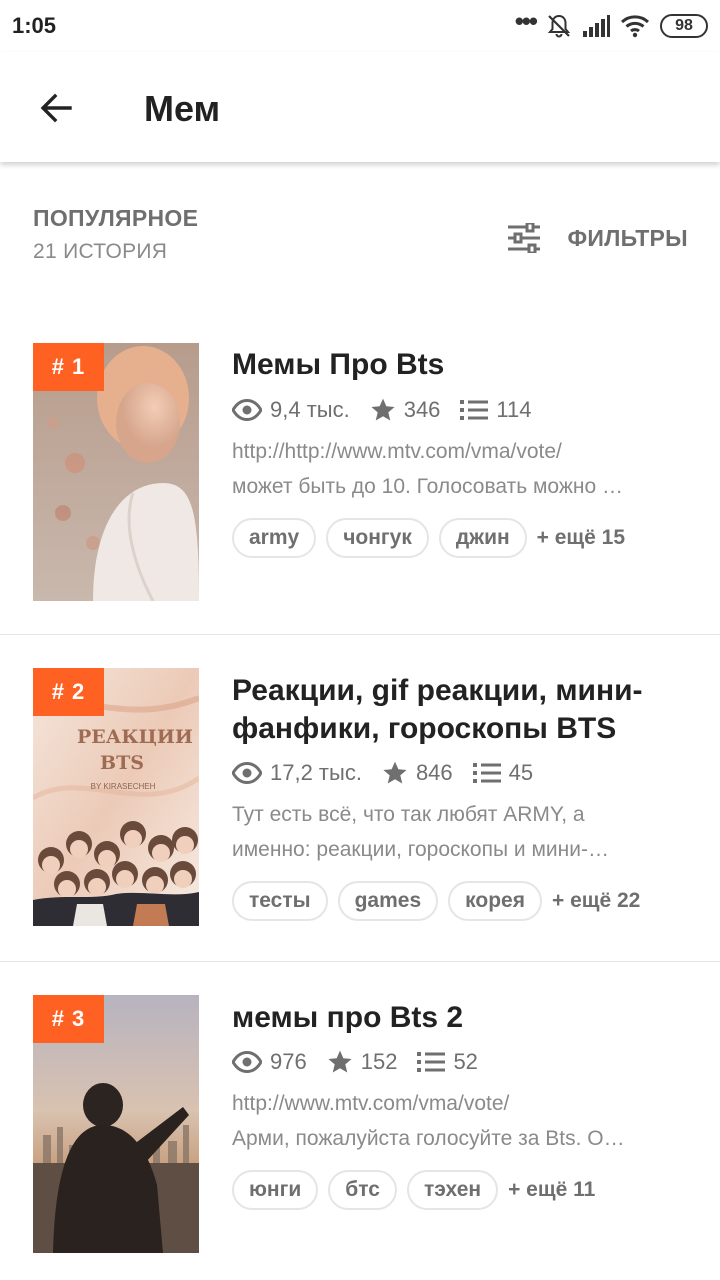  What do you see at coordinates (362, 1190) in the screenshot?
I see `tag-chip: бтс` at bounding box center [362, 1190].